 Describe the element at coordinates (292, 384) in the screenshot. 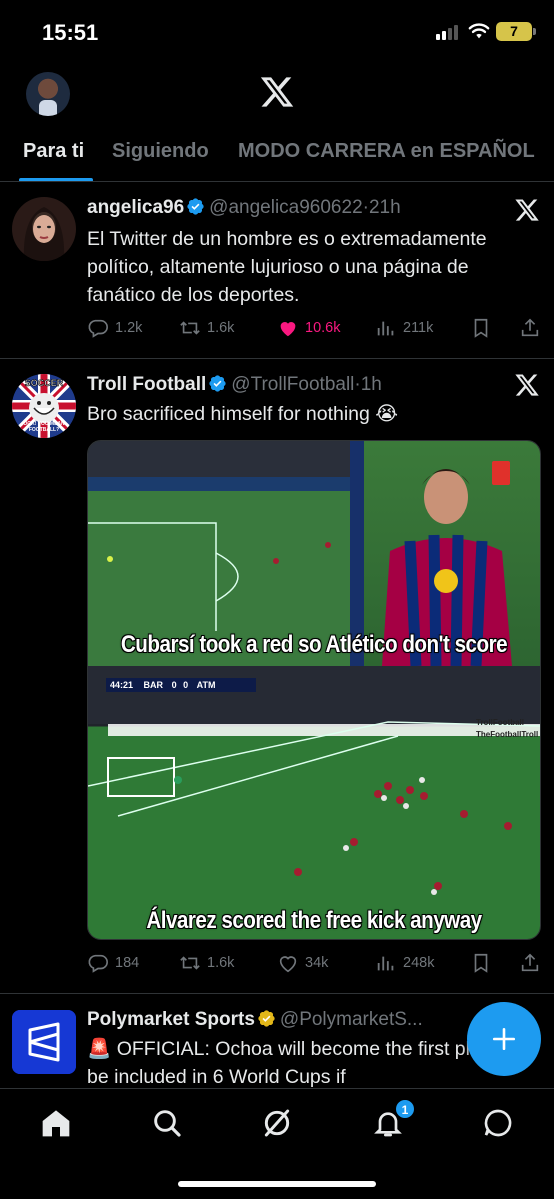

I see `user-handle: @TrollFootball` at that location.